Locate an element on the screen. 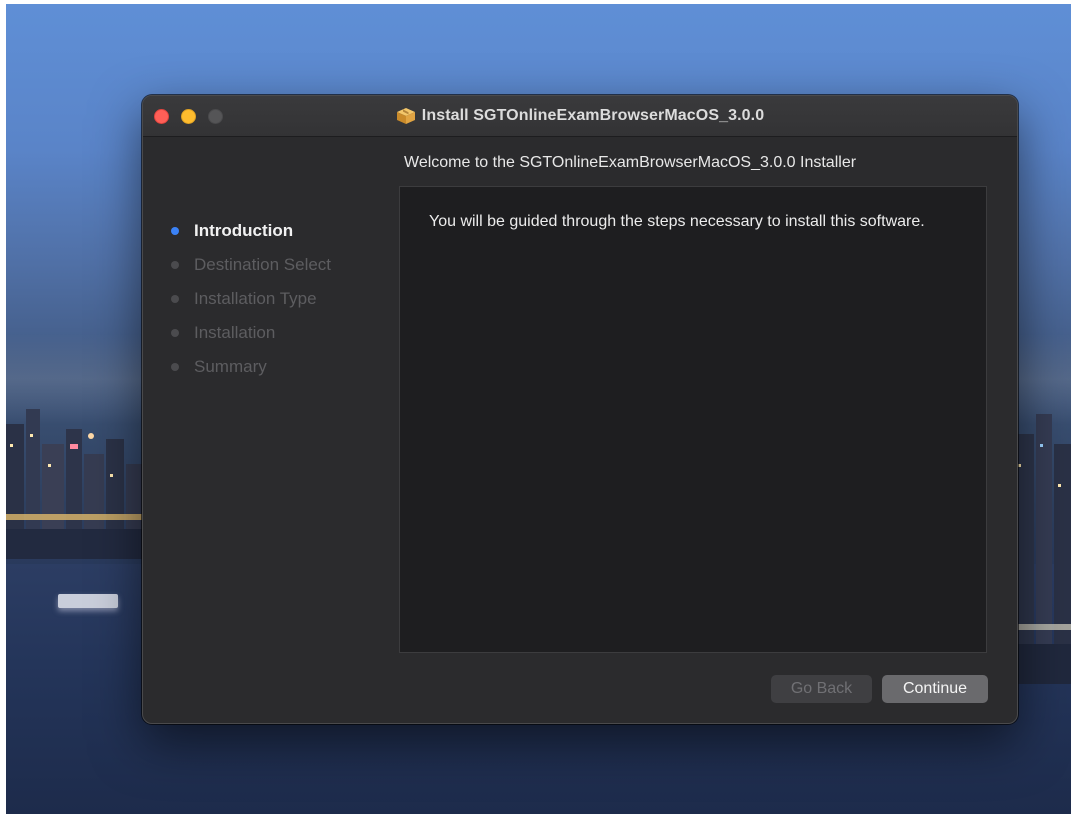  step-active-dot is located at coordinates (175, 231).